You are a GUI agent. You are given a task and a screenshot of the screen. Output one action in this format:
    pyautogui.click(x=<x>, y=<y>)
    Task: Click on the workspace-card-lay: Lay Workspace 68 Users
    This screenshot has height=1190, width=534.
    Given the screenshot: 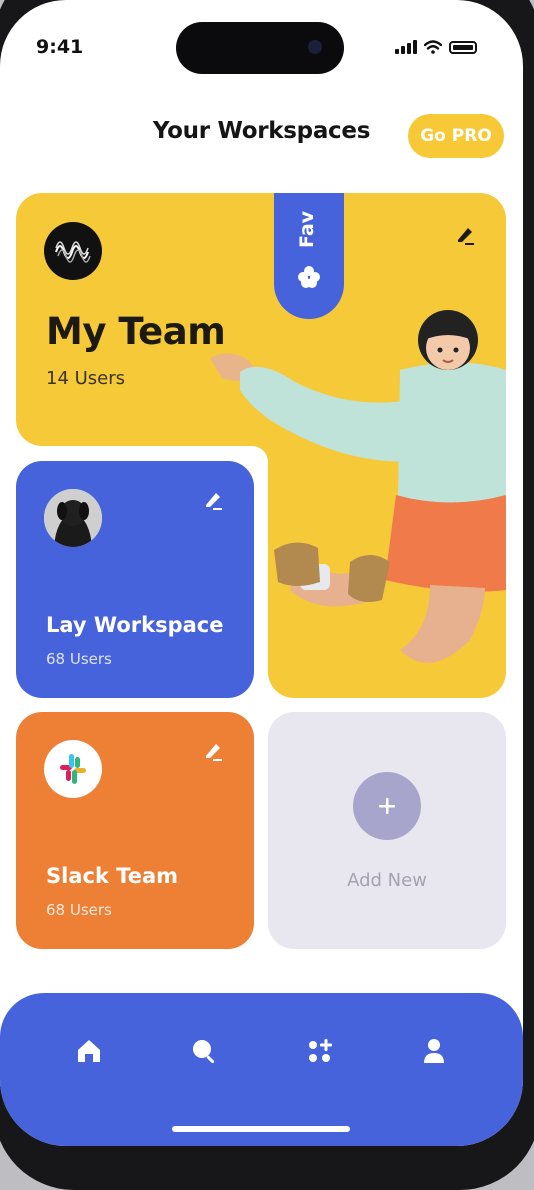 What is the action you would take?
    pyautogui.click(x=135, y=579)
    